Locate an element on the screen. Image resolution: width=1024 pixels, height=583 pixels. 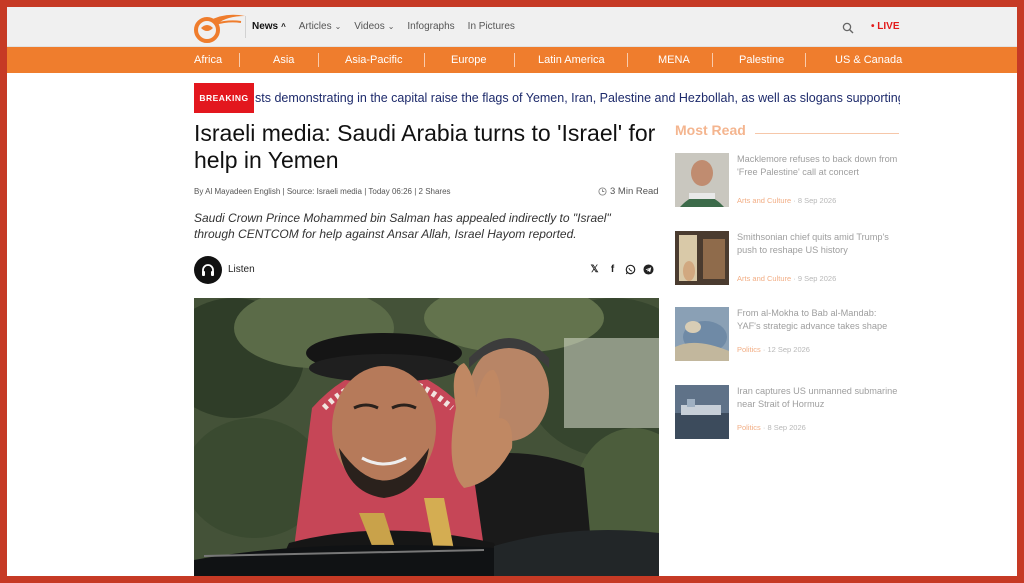
region-palestine: Palestine is located at coordinates (761, 60).